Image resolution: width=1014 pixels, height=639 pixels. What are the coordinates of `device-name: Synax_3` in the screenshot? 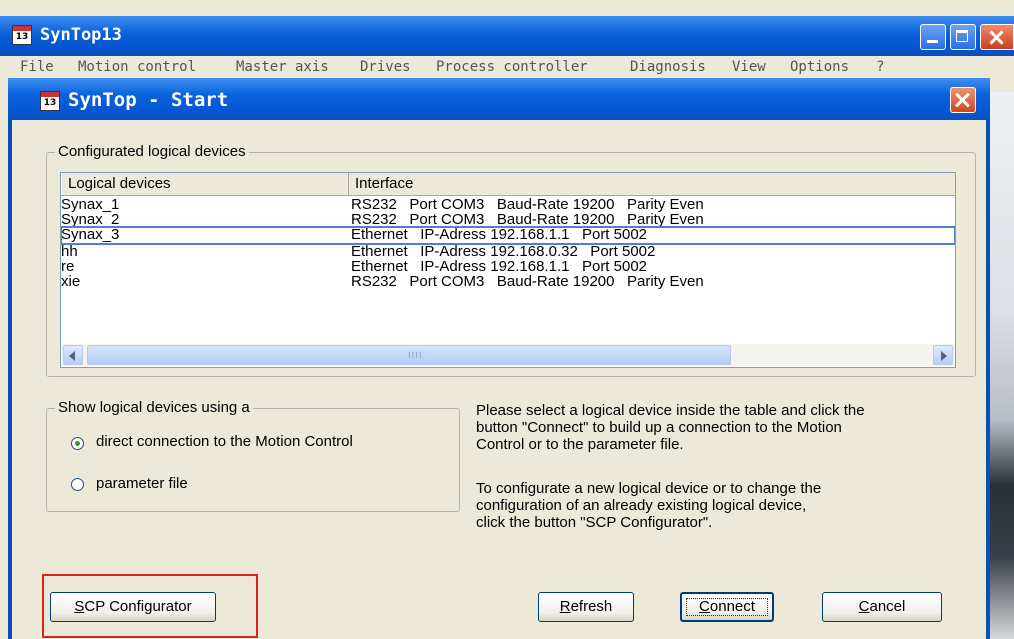 It's located at (90, 234).